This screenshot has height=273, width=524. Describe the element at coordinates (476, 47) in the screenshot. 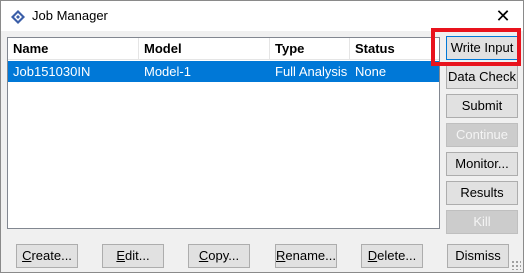

I see `highlight-box` at that location.